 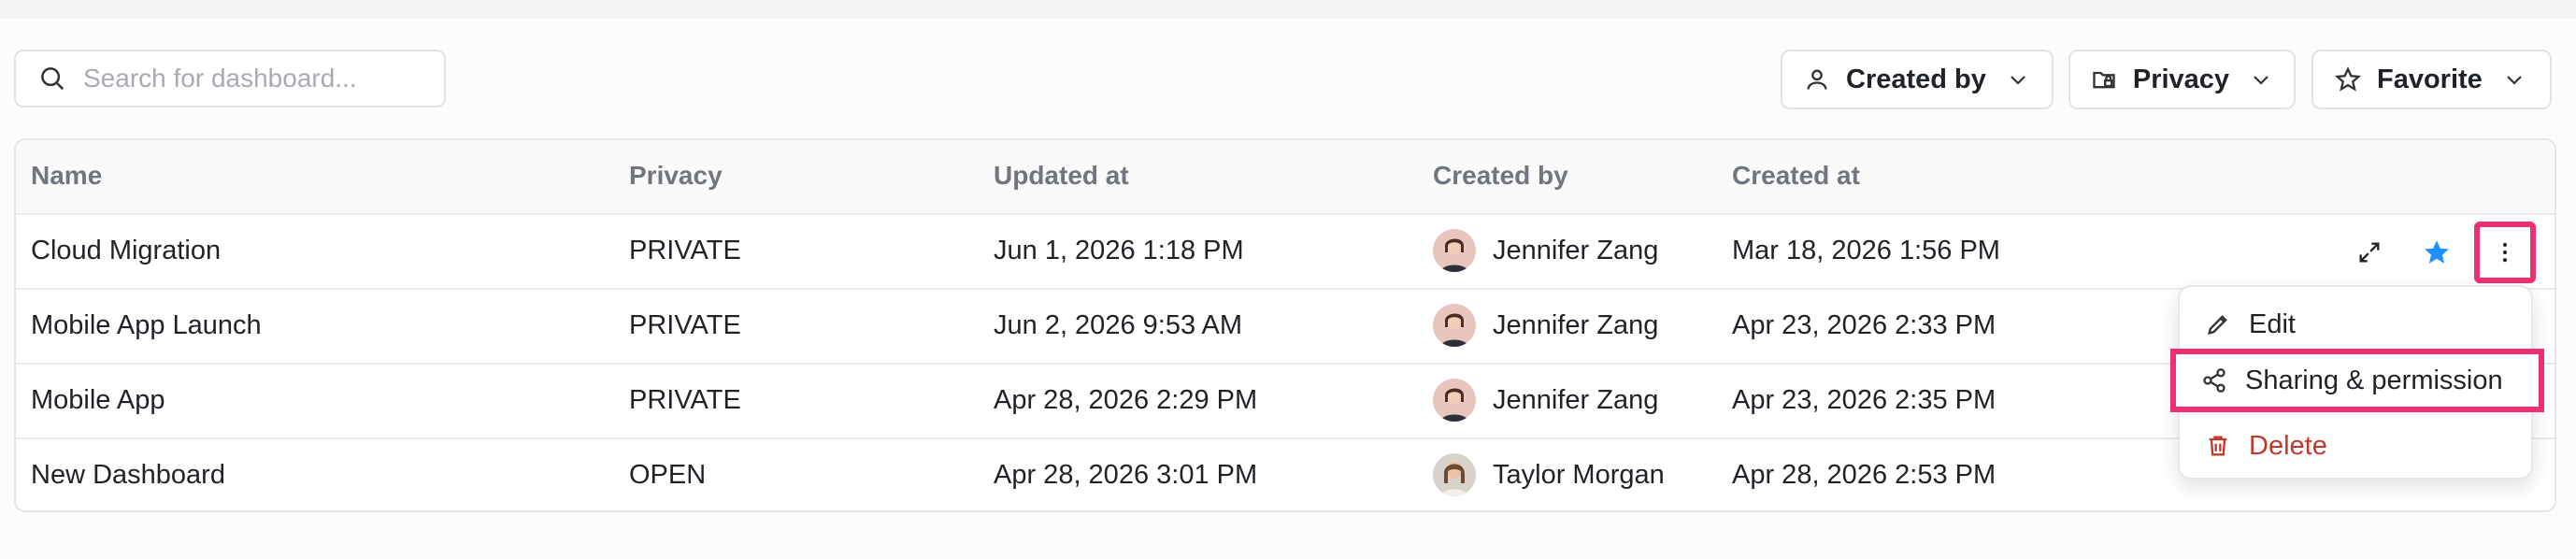 I want to click on row-context-menu: Edit Sharing & permission Delete, so click(x=2357, y=382).